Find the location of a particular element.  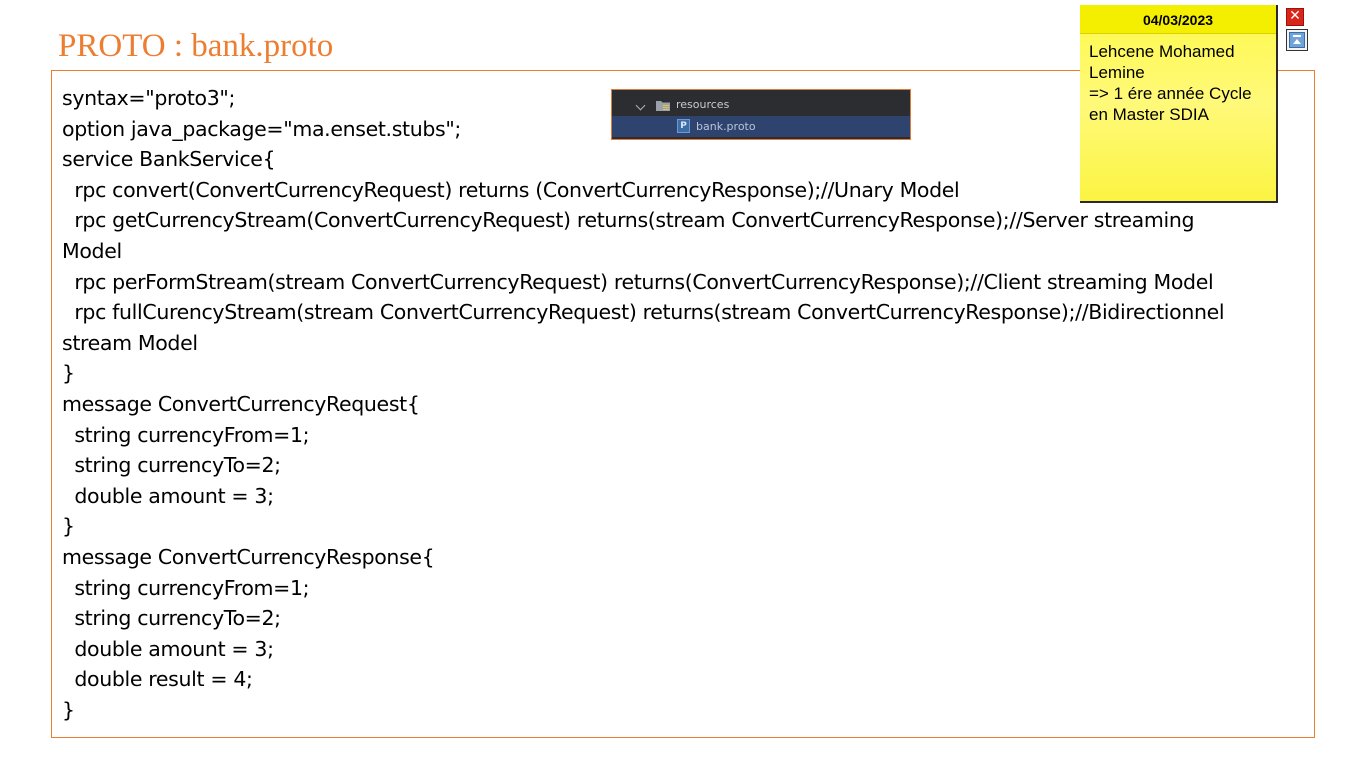

sticky-note-date: 04/03/2023 is located at coordinates (1178, 19).